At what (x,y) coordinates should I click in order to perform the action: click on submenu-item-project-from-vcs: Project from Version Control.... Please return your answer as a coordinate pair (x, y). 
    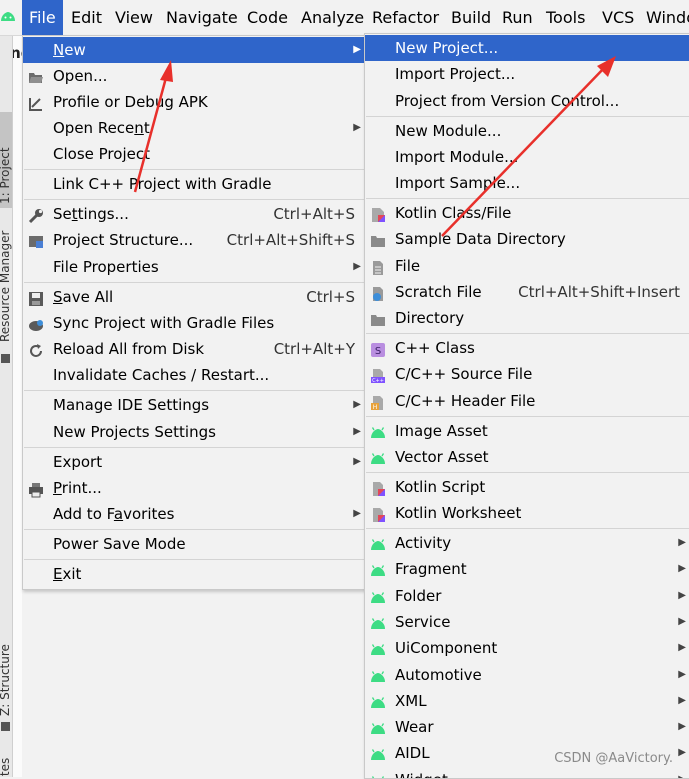
    Looking at the image, I should click on (527, 101).